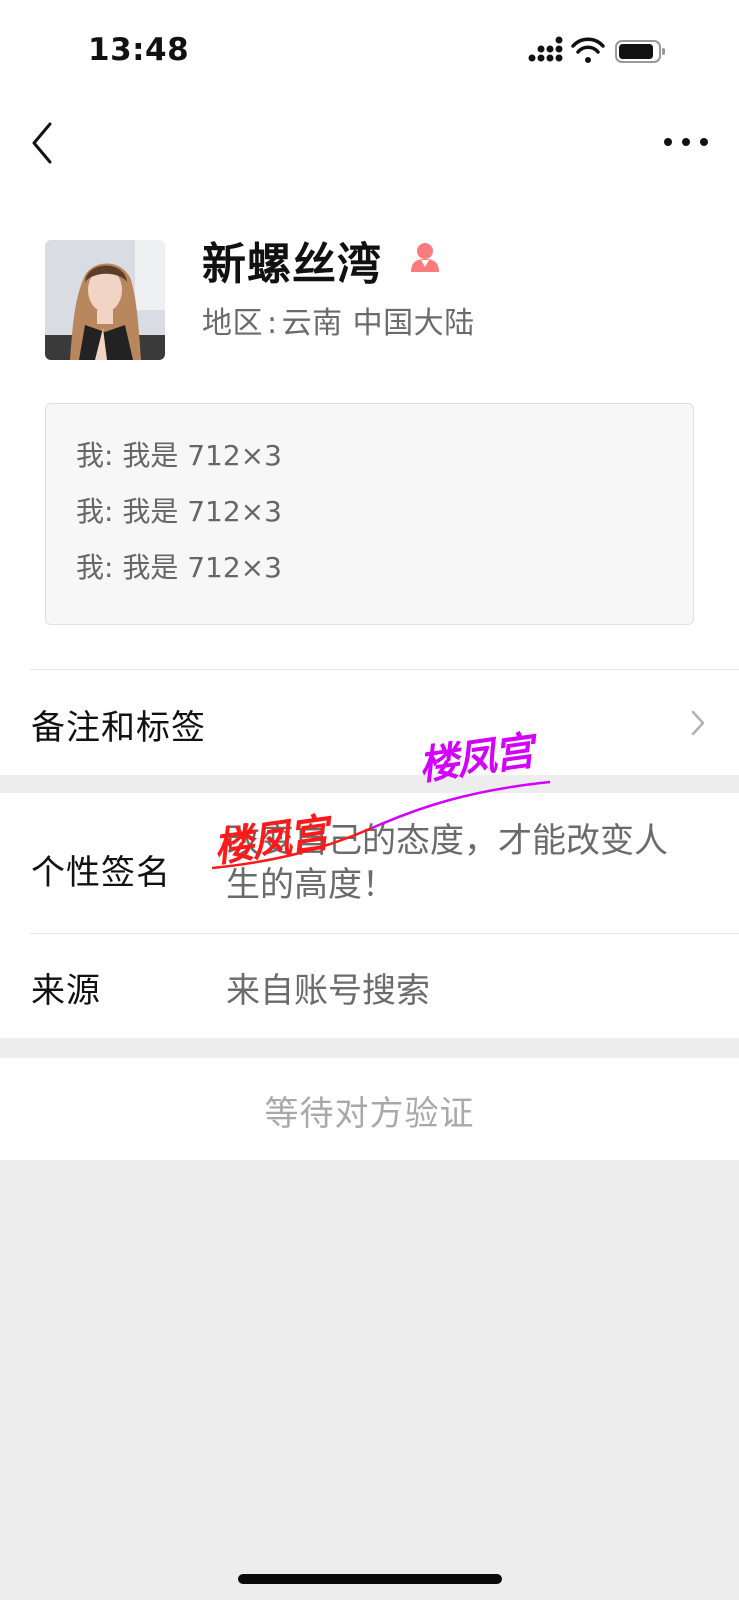 This screenshot has width=739, height=1600. Describe the element at coordinates (118, 728) in the screenshot. I see `remarks-label: 备注和标签` at that location.